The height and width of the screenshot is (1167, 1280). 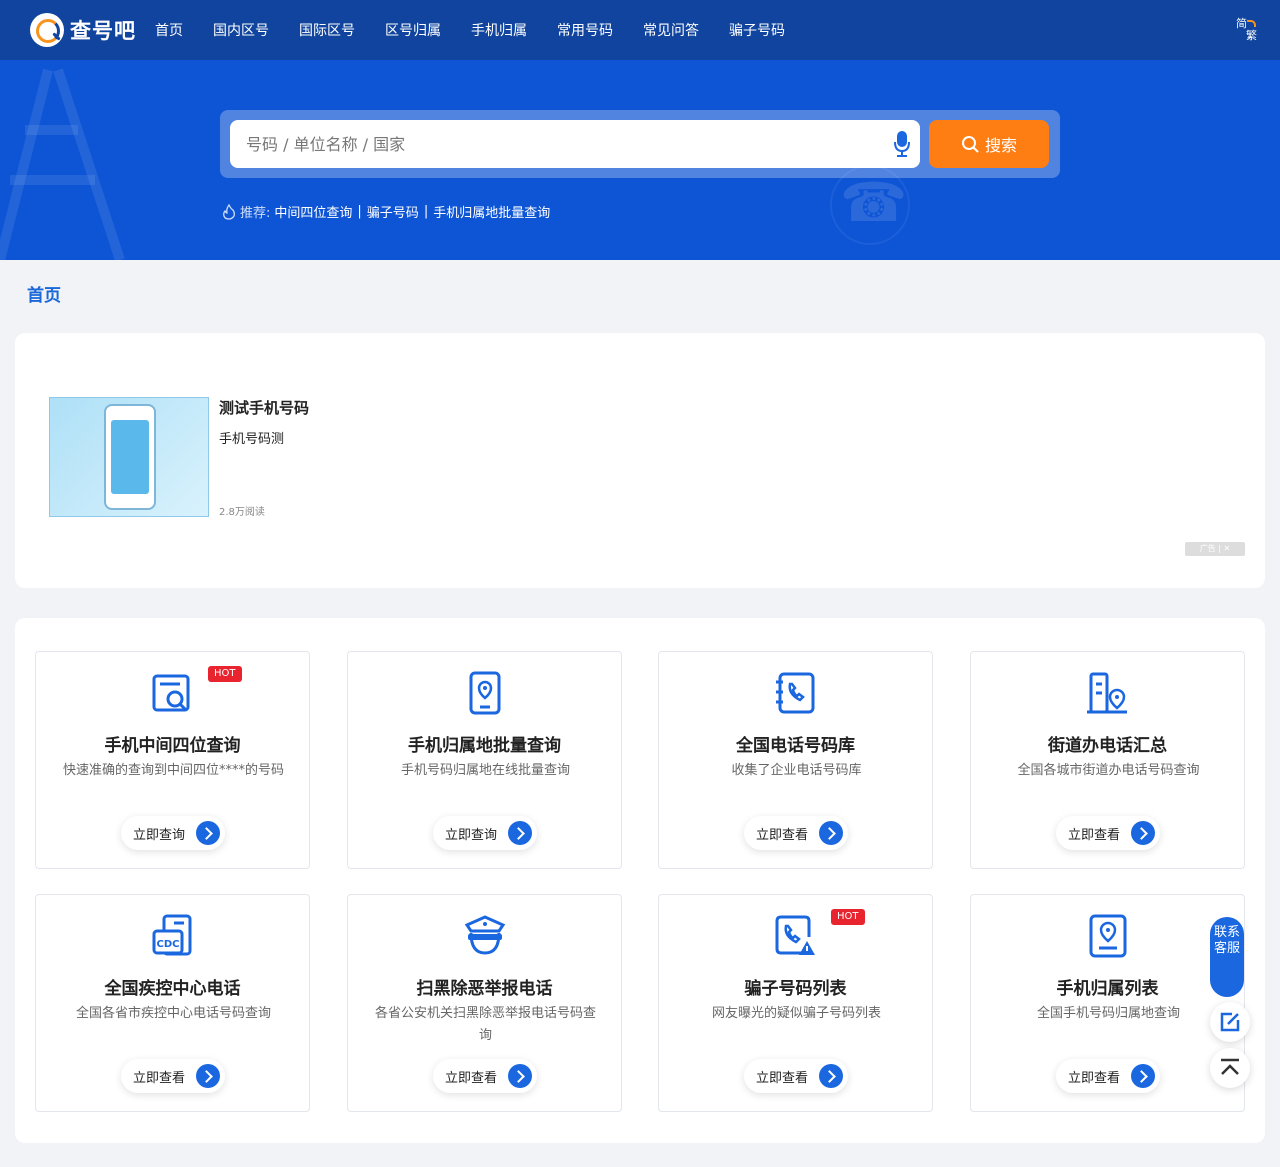 What do you see at coordinates (796, 1013) in the screenshot?
I see `service-desc: 网友曝光的疑似骗子号码列表` at bounding box center [796, 1013].